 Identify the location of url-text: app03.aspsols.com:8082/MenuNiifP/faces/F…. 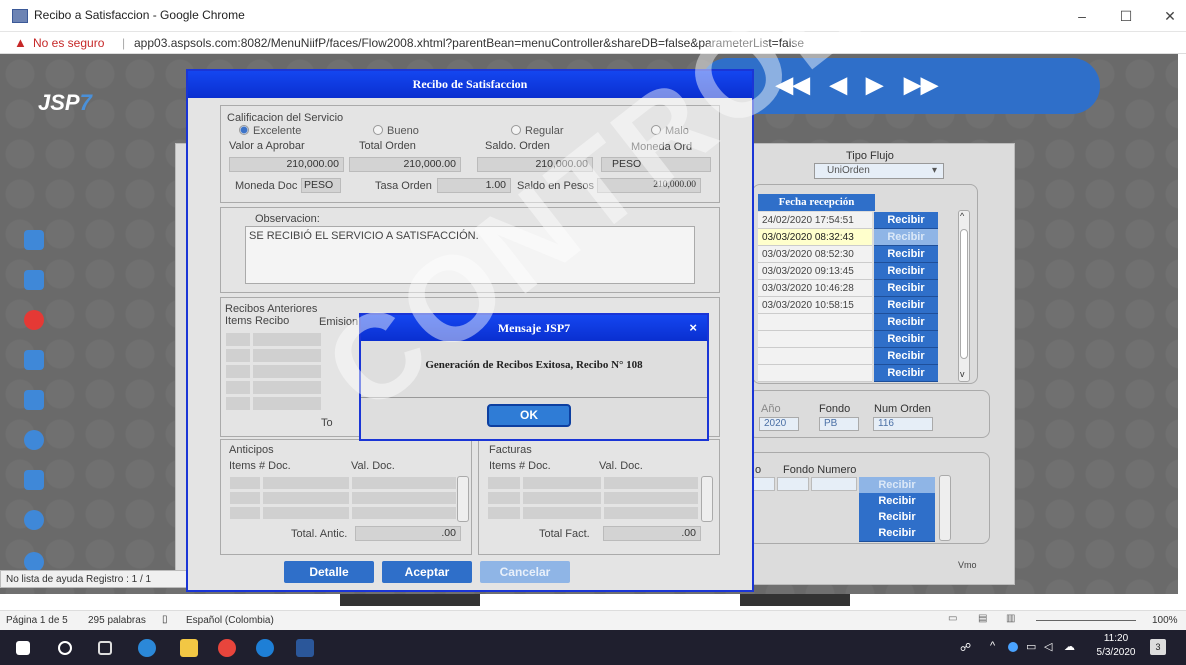
(469, 43).